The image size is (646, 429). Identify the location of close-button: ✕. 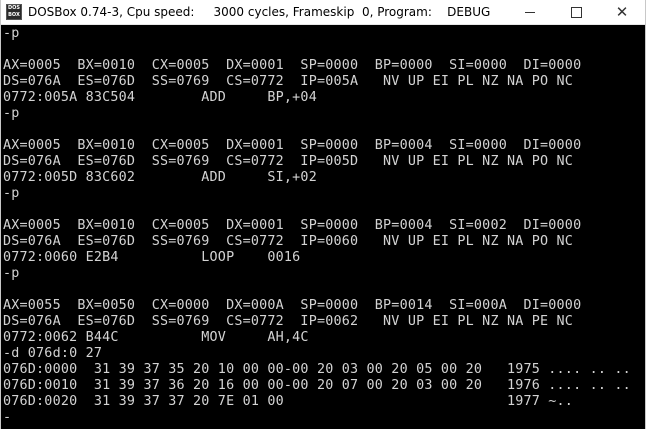
(622, 12).